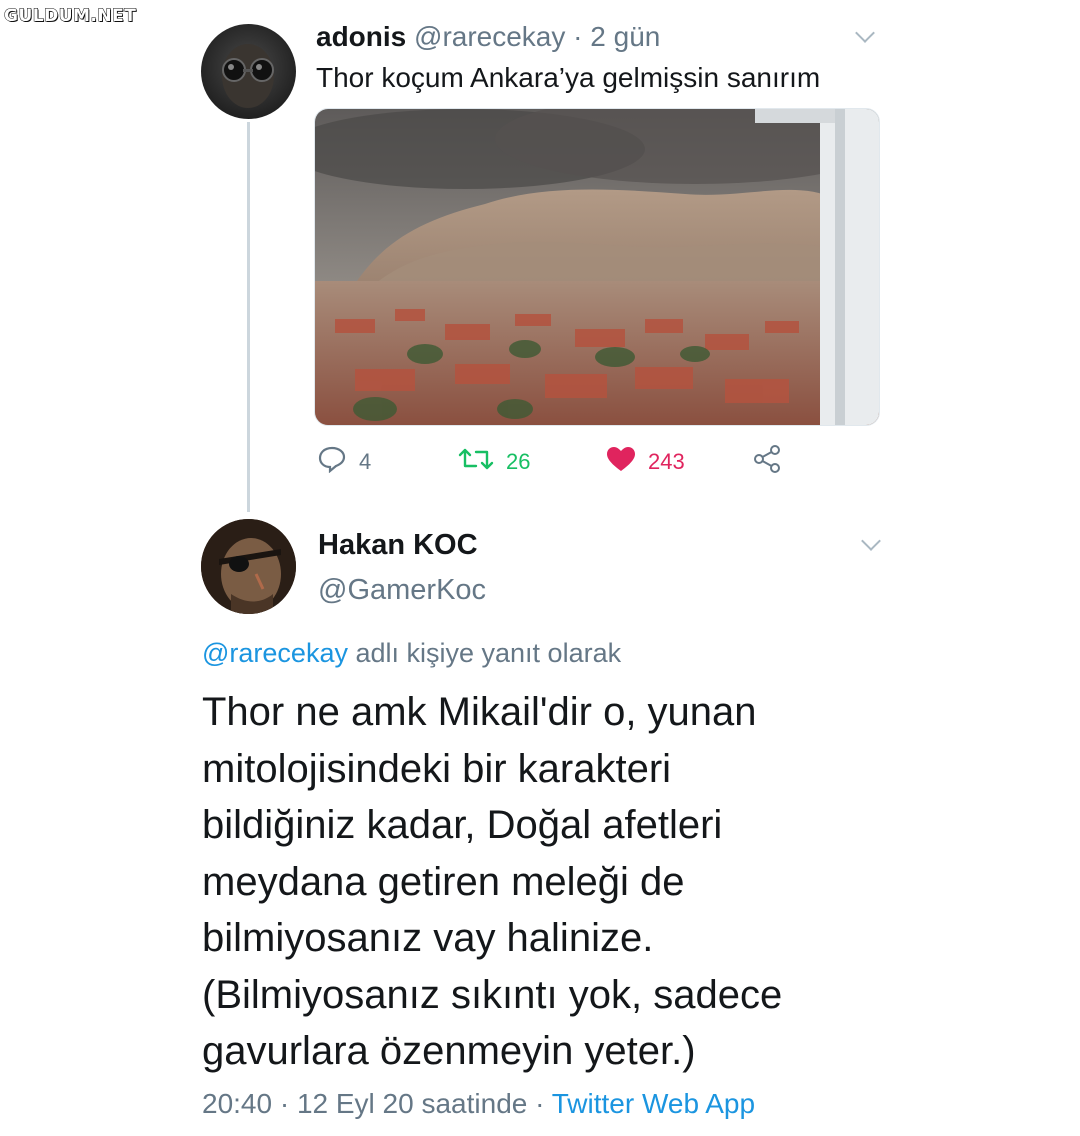 This screenshot has height=1136, width=1080. What do you see at coordinates (398, 545) in the screenshot?
I see `tweet2-author-name: Hakan KOC` at bounding box center [398, 545].